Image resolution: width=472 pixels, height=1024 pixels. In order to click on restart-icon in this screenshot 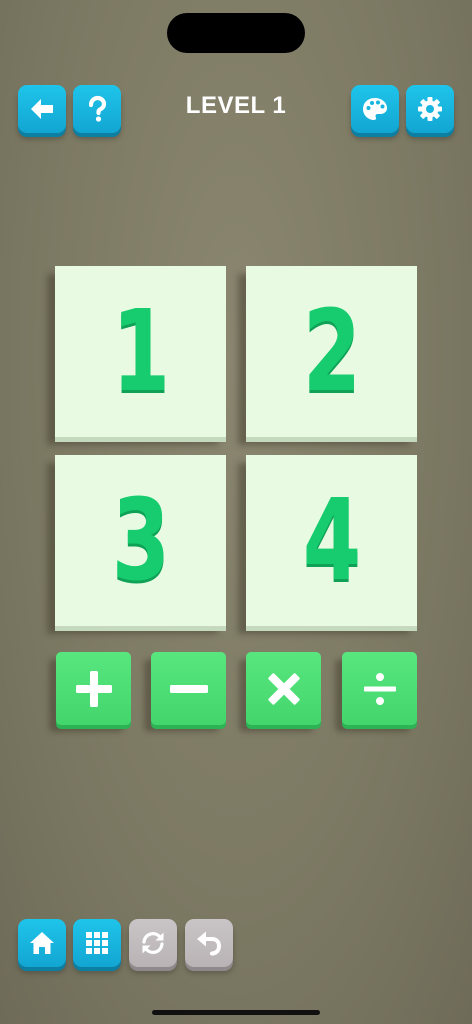, I will do `click(153, 943)`.